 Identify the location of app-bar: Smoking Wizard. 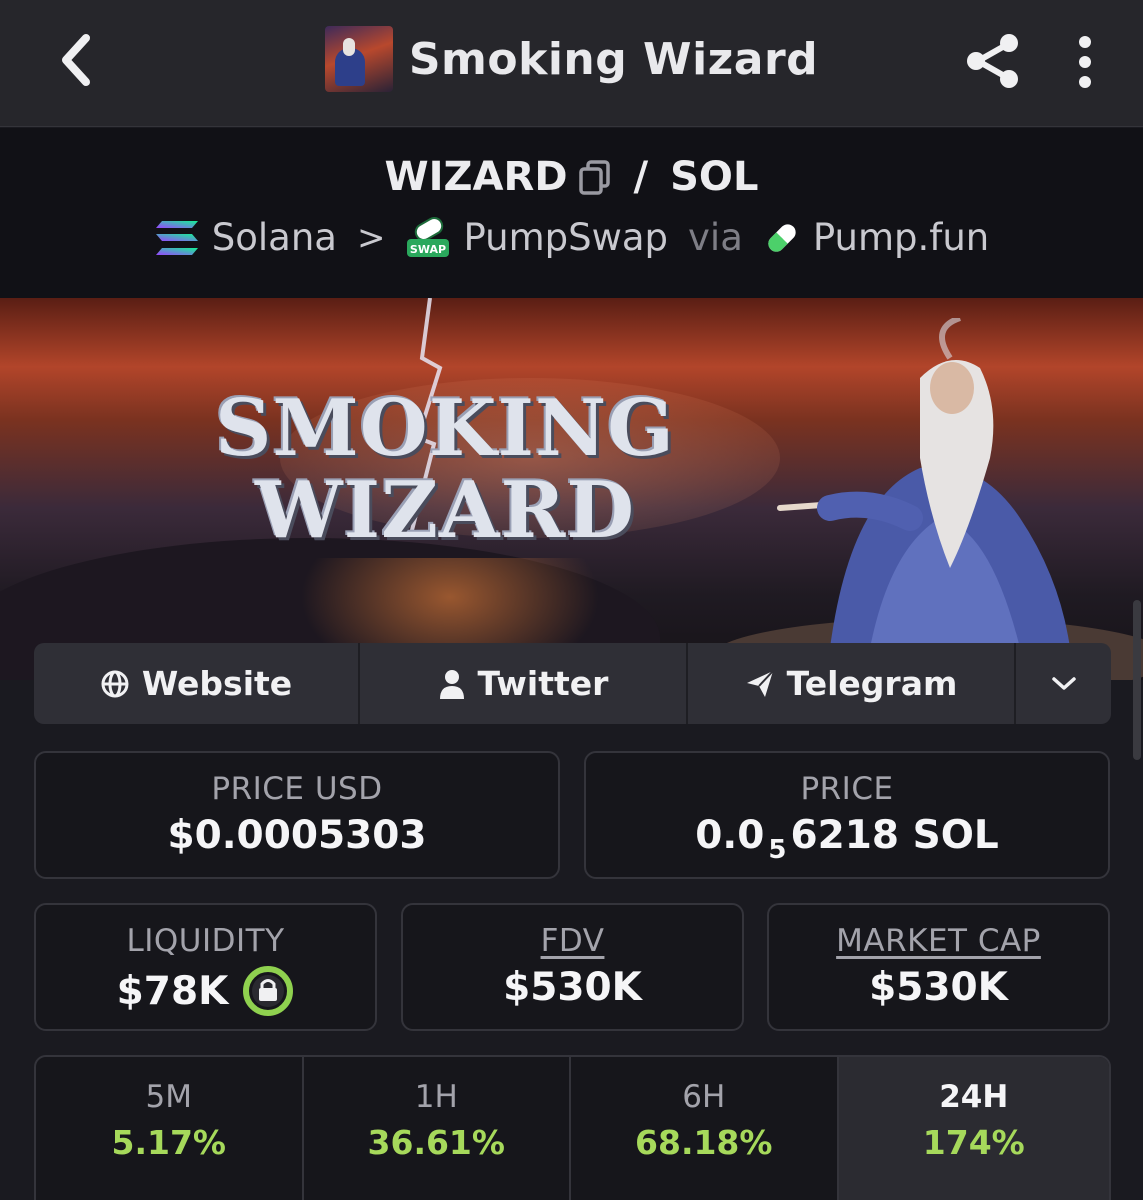
(571, 63).